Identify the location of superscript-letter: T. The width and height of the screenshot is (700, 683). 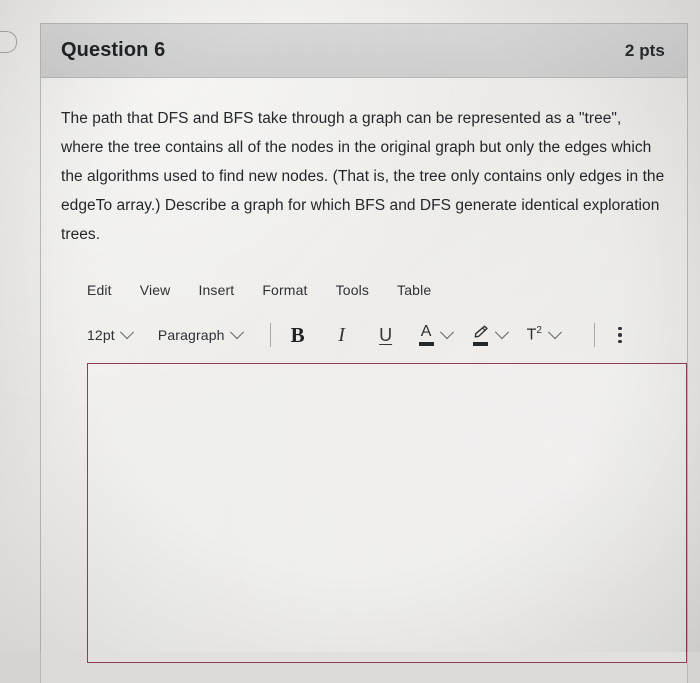
(531, 335).